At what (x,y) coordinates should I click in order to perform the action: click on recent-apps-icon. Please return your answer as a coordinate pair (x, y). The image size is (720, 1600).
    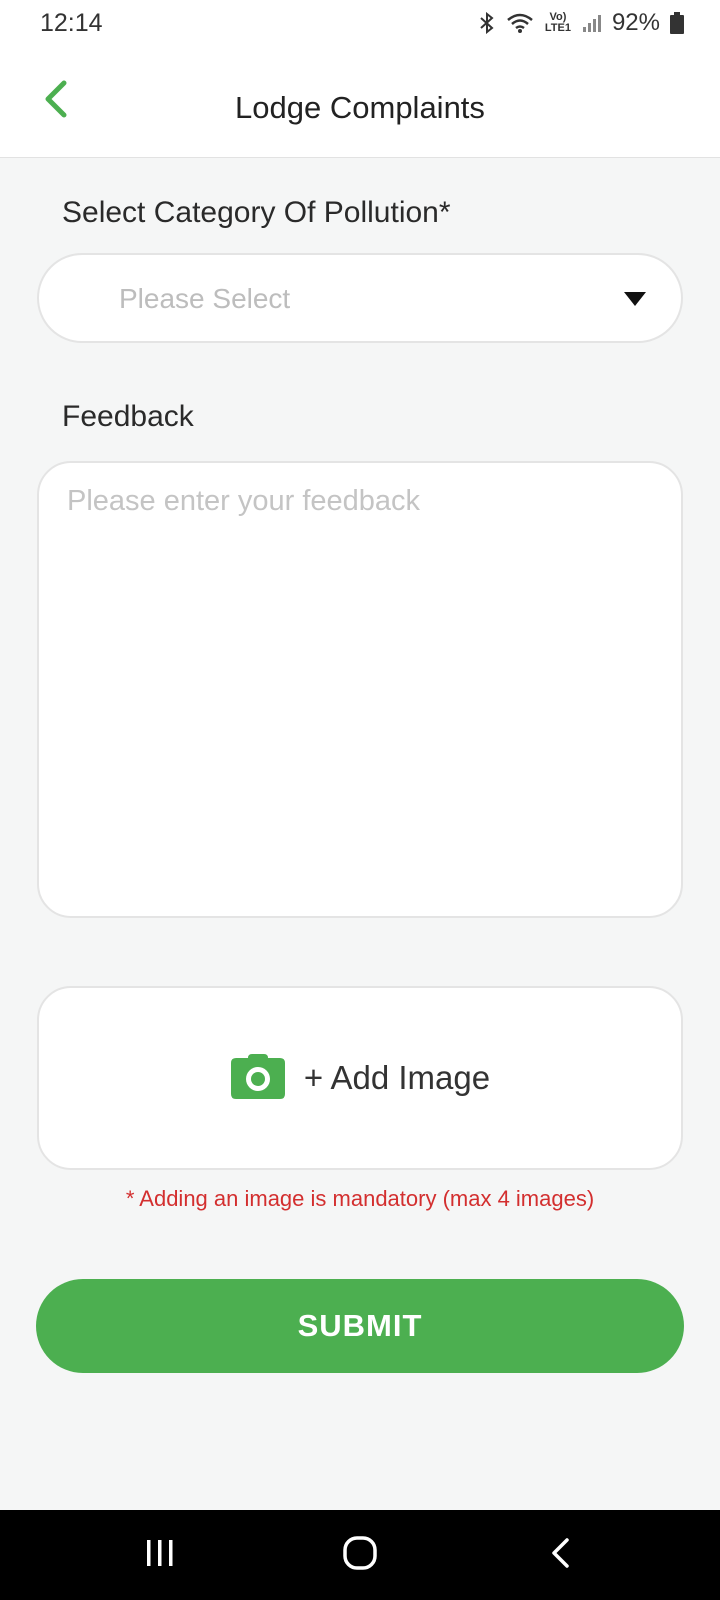
    Looking at the image, I should click on (160, 1555).